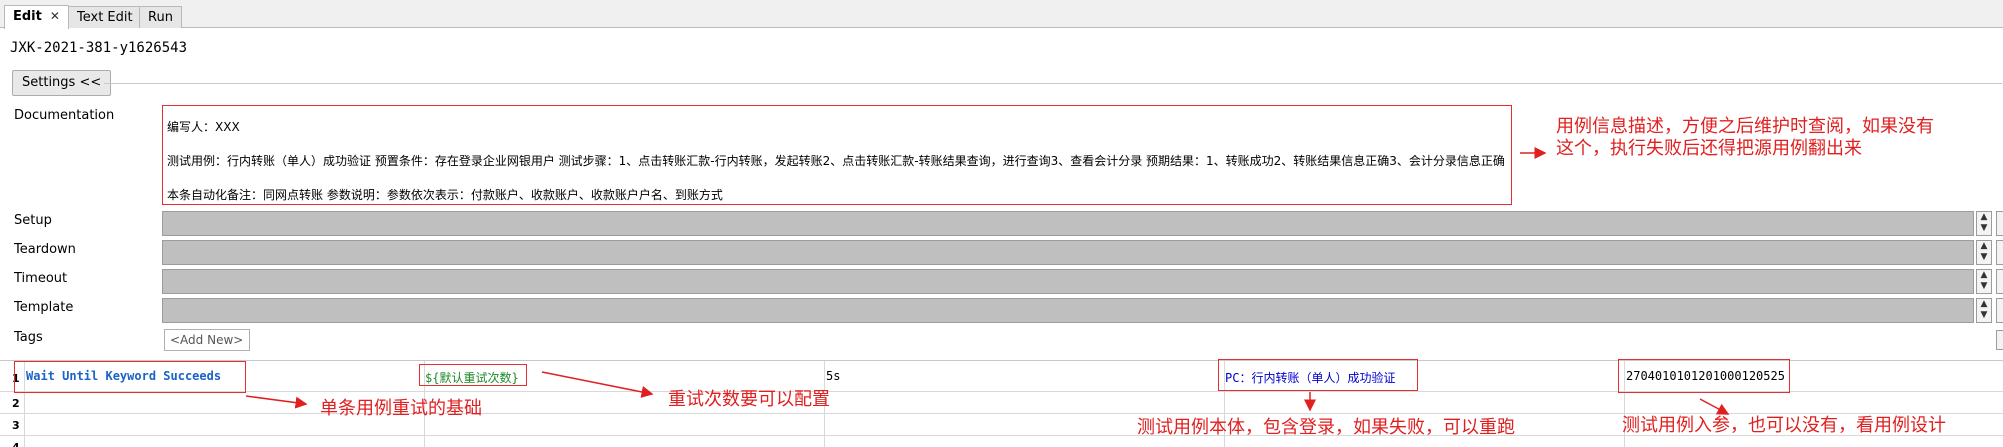 This screenshot has width=2003, height=447. I want to click on row-number: 4, so click(16, 444).